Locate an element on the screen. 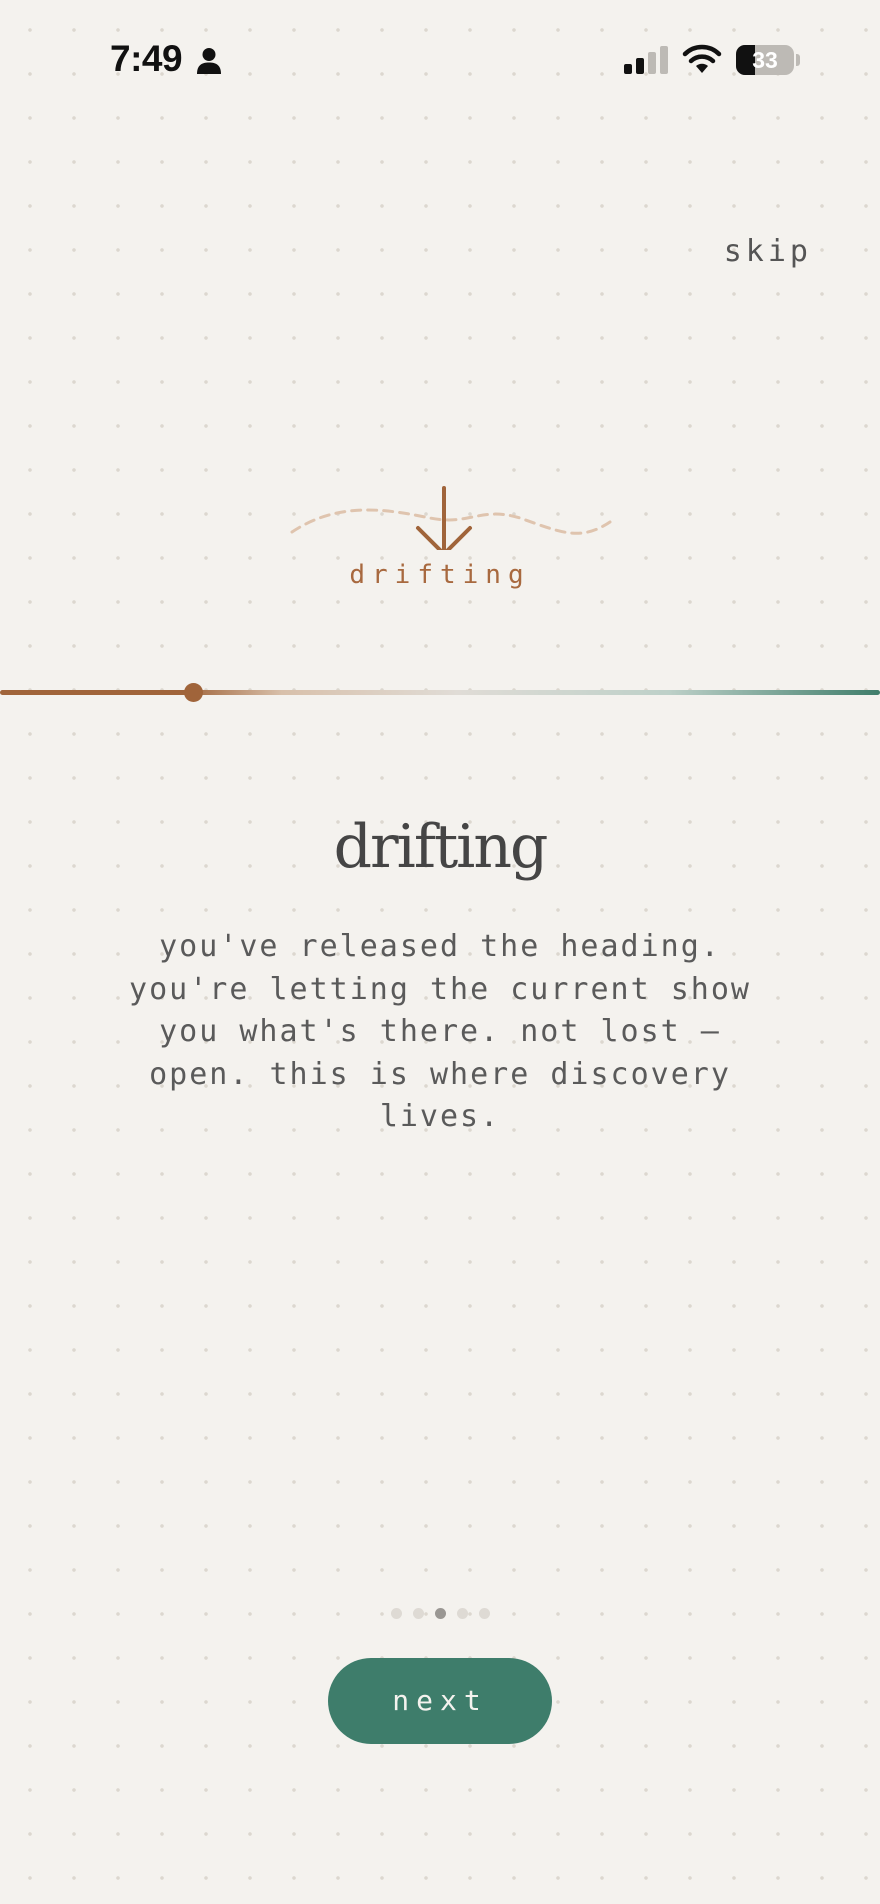  wave-line is located at coordinates (451, 521).